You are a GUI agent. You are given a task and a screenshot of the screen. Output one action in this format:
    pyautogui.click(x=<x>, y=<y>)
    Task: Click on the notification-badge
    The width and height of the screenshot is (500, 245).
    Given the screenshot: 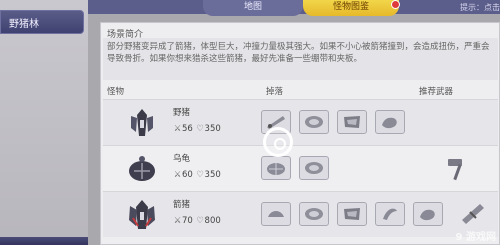 What is the action you would take?
    pyautogui.click(x=395, y=4)
    